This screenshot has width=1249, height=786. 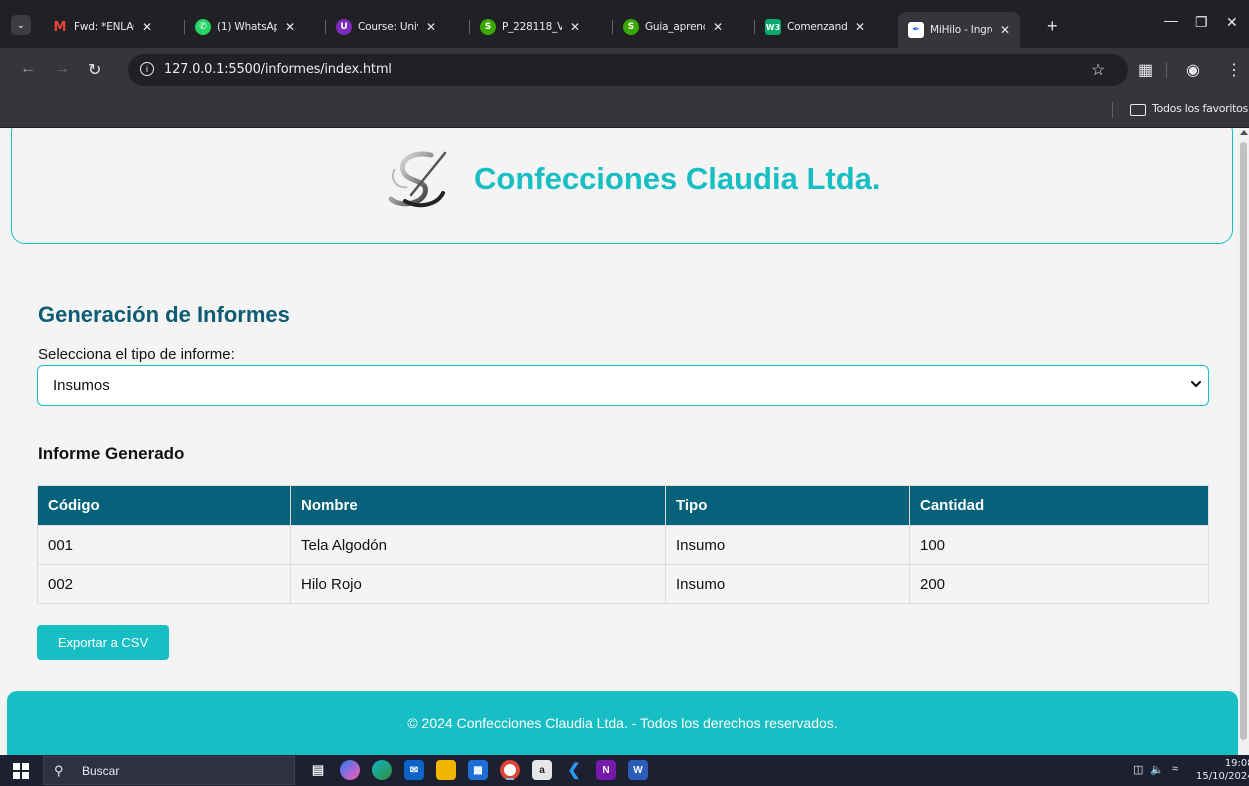 I want to click on tab-title: Guia_aprendiz, so click(x=675, y=27).